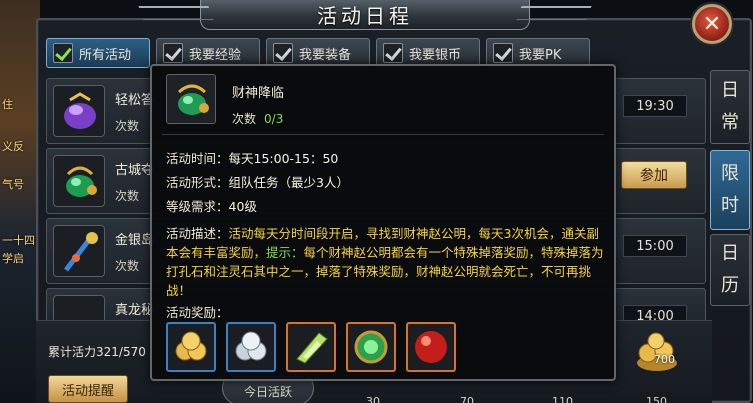 The image size is (753, 403). Describe the element at coordinates (105, 55) in the screenshot. I see `filter-label: 所有活动` at that location.